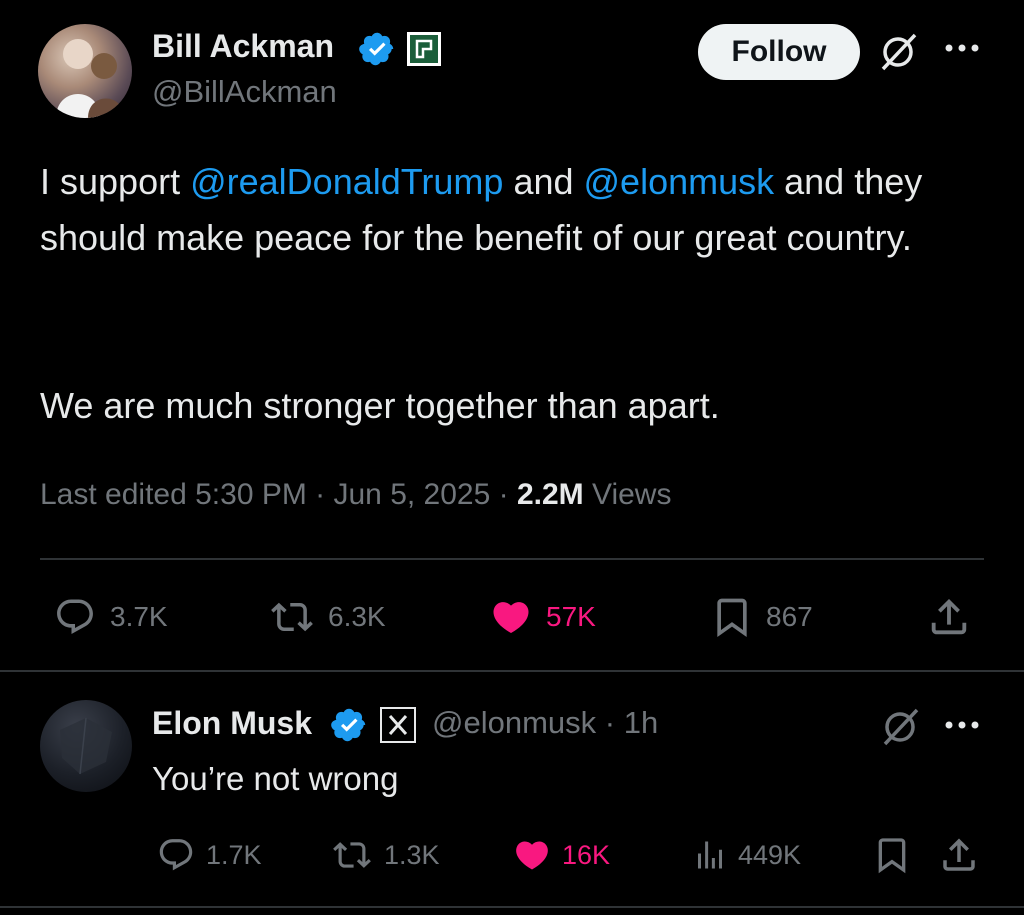 The image size is (1024, 915). What do you see at coordinates (770, 854) in the screenshot?
I see `reply-views-count: 449K` at bounding box center [770, 854].